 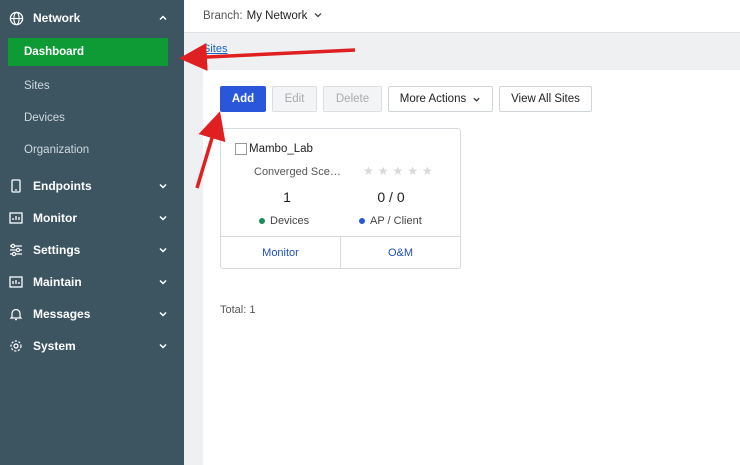 What do you see at coordinates (299, 172) in the screenshot?
I see `site-scenario: Converged Scenario` at bounding box center [299, 172].